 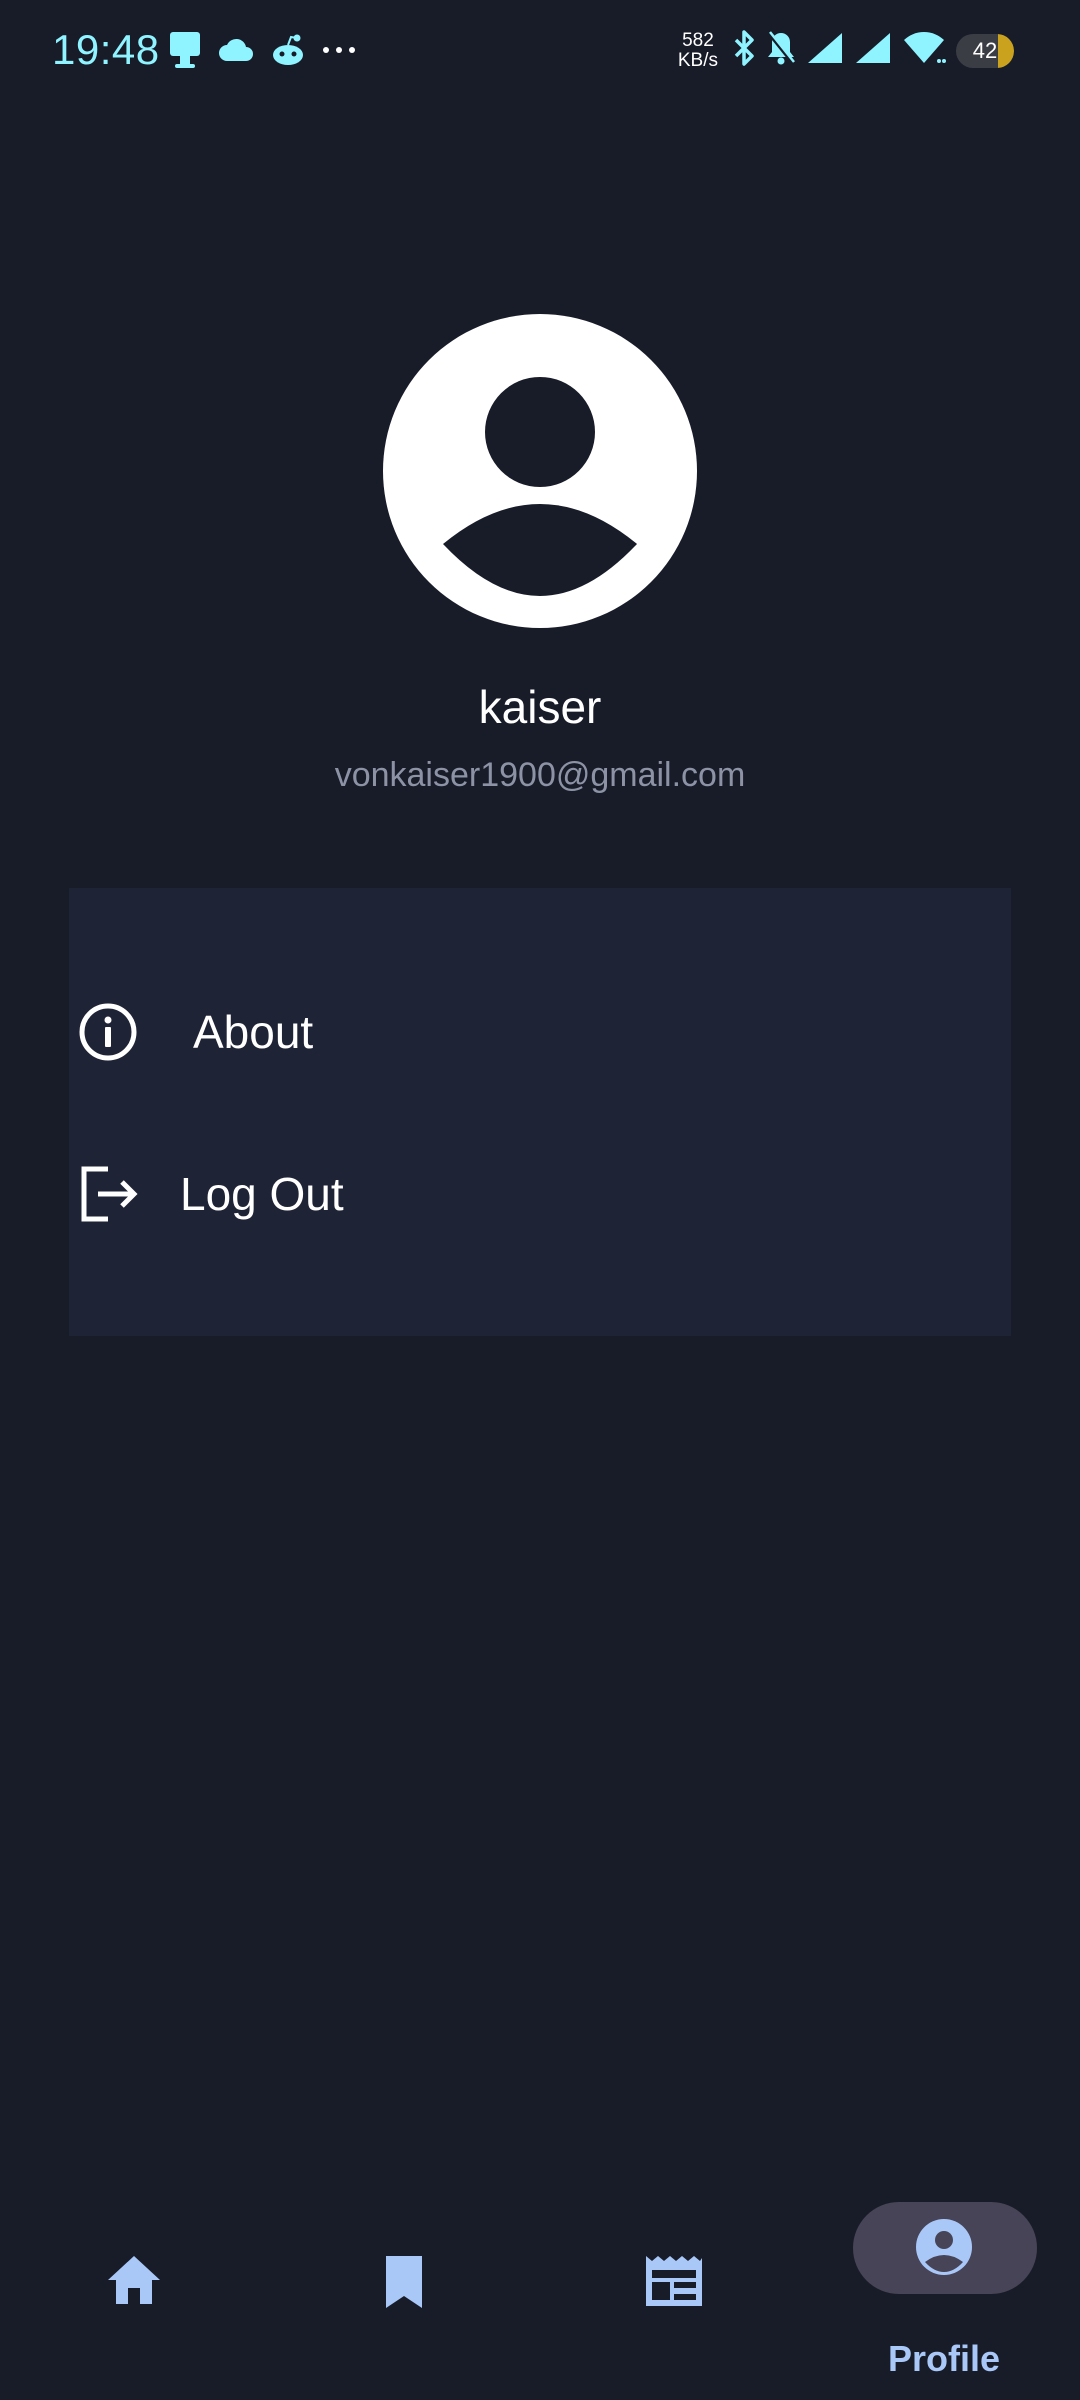 What do you see at coordinates (262, 50) in the screenshot?
I see `notification-icons` at bounding box center [262, 50].